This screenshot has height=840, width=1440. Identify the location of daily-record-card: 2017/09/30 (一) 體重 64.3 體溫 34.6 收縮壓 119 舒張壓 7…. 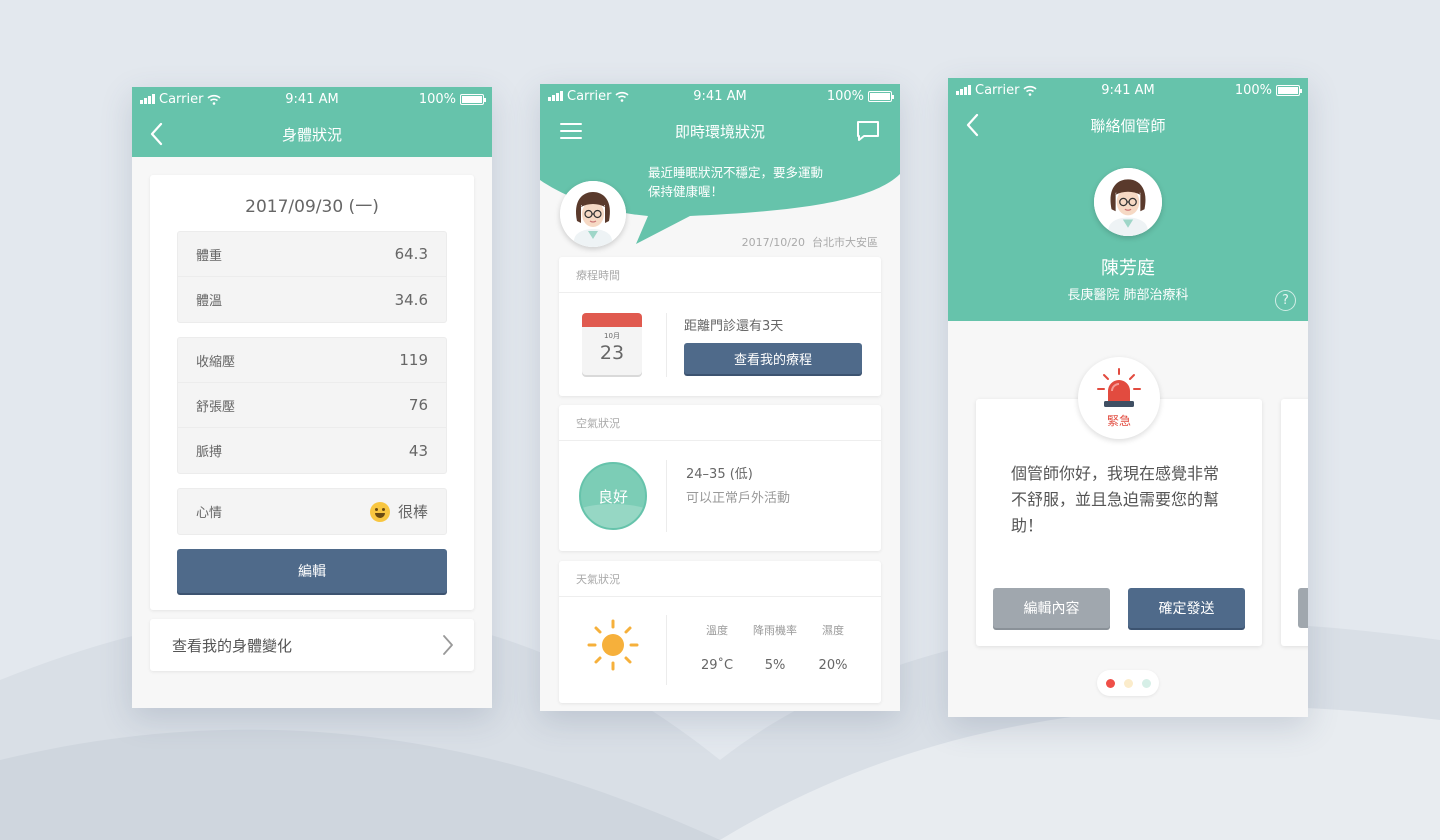
(312, 392).